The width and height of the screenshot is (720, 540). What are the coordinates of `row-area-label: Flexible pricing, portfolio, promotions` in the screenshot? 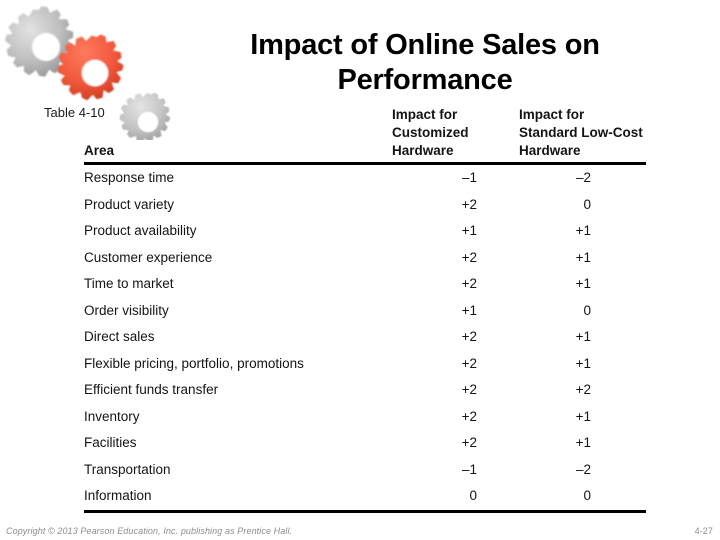 It's located at (194, 363).